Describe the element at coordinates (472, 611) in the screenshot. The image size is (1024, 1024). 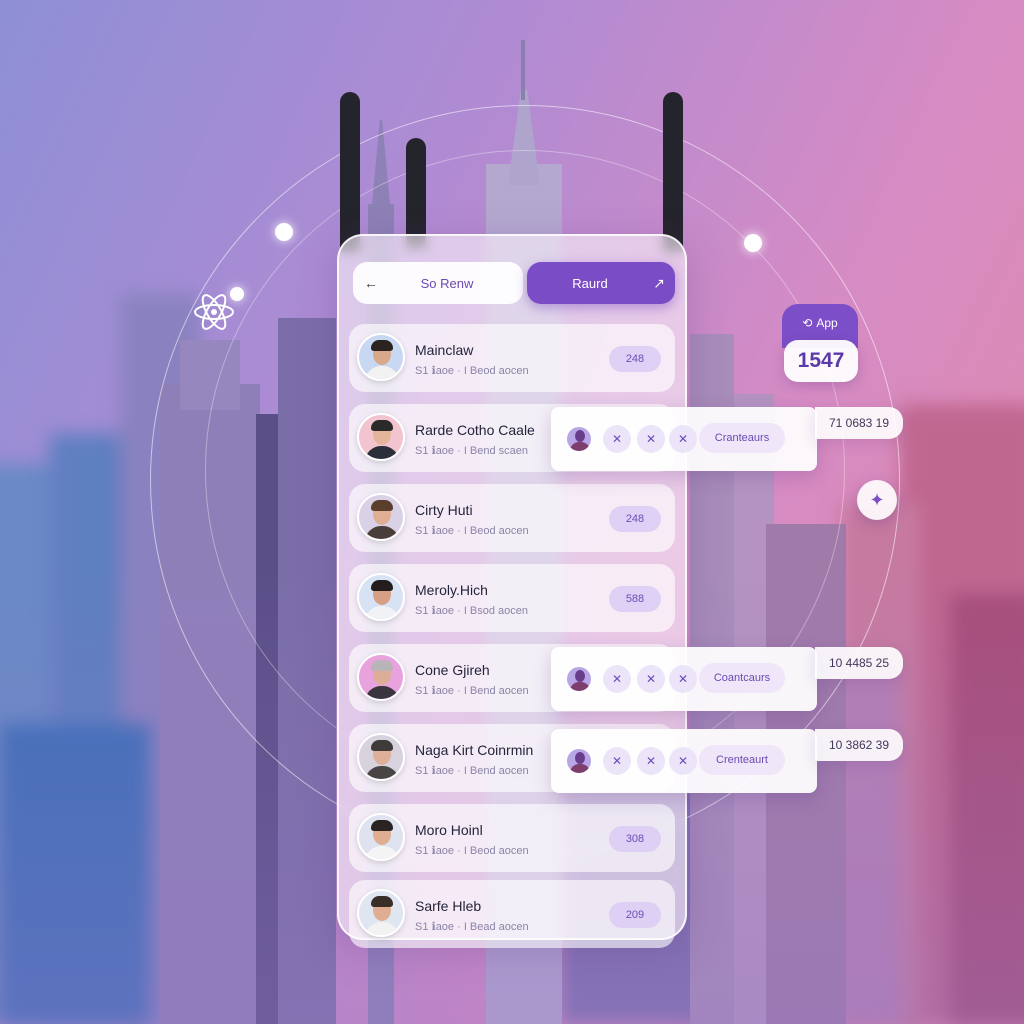
I see `contact-subtitle: S1 ℹaoe · I Bsod aocen` at that location.